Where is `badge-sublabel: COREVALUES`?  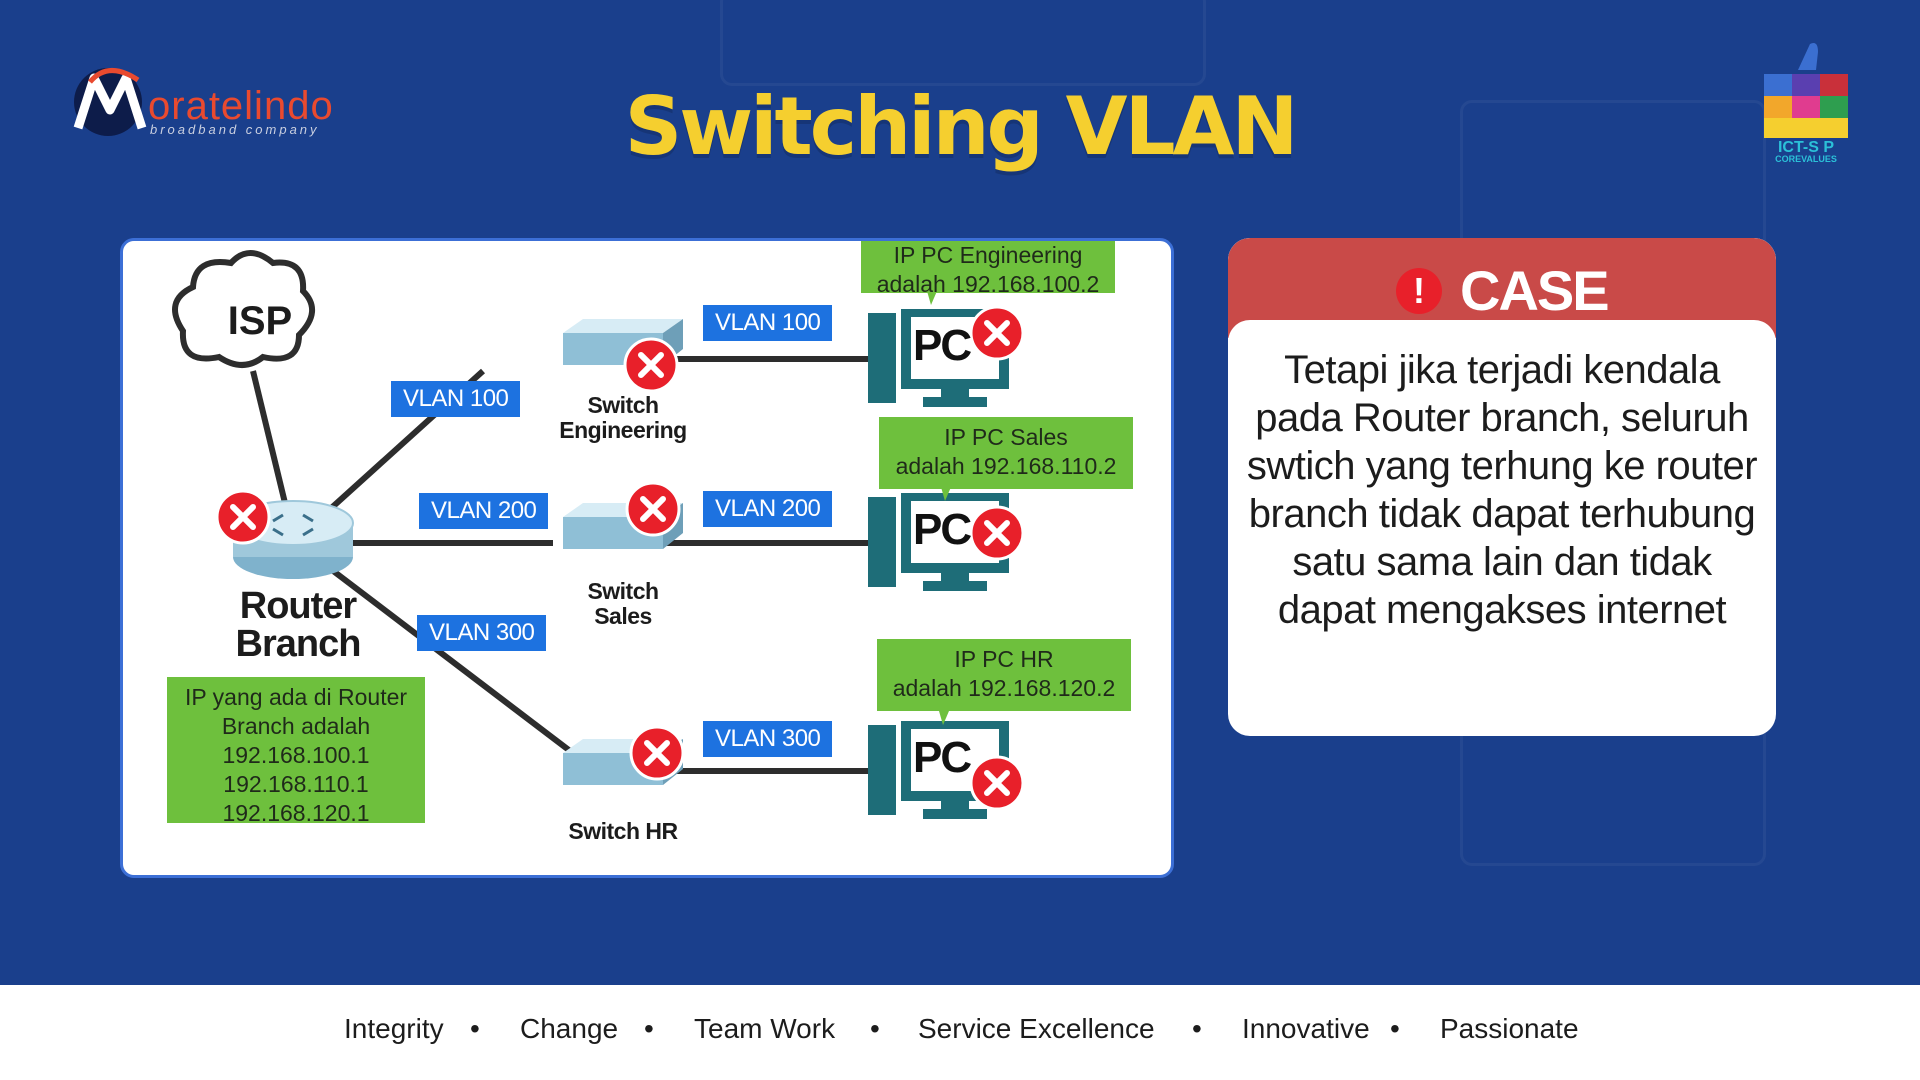
badge-sublabel: COREVALUES is located at coordinates (1806, 159).